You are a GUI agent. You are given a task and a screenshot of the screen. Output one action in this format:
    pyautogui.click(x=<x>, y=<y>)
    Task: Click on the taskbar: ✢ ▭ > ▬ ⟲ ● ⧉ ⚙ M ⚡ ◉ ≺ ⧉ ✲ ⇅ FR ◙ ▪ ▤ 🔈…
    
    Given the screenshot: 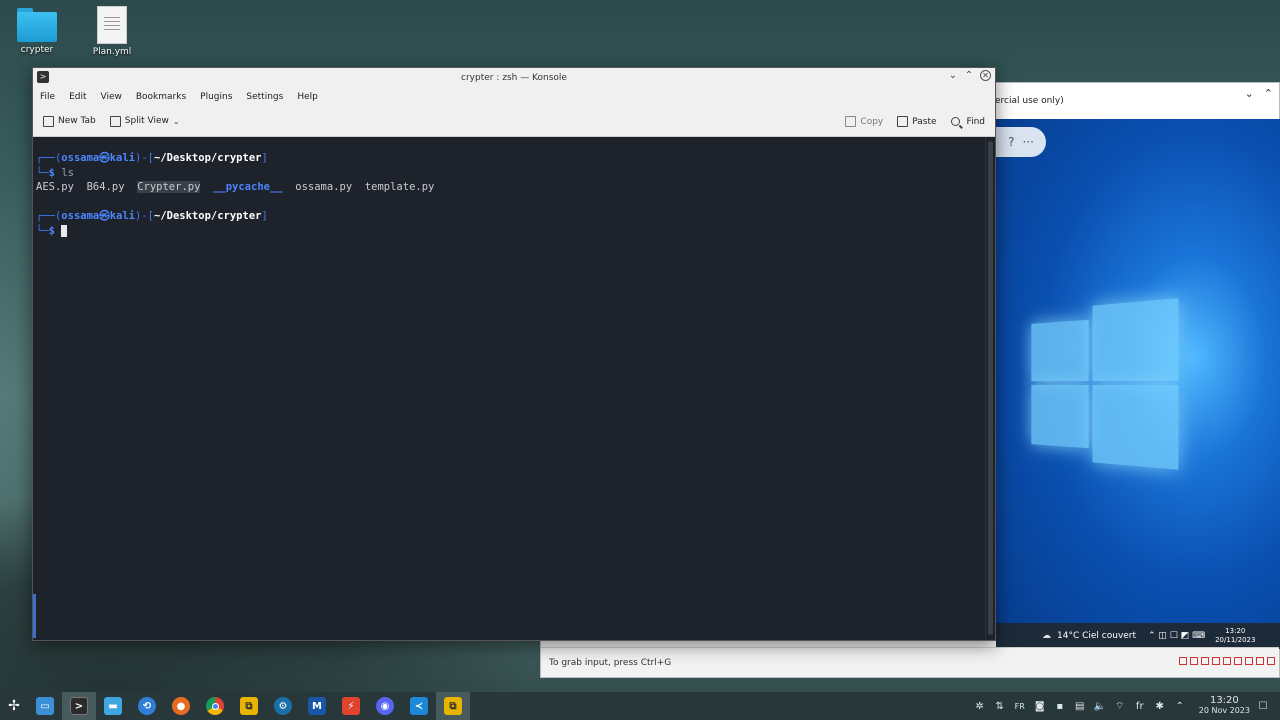 What is the action you would take?
    pyautogui.click(x=640, y=706)
    